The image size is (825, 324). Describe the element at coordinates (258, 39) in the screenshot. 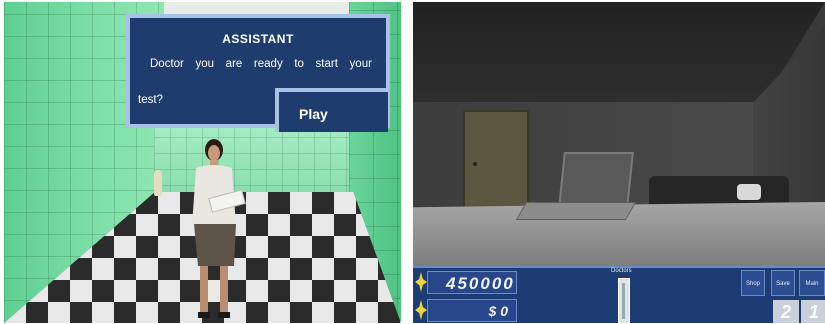

I see `dialog-title: ASSISTANT` at that location.